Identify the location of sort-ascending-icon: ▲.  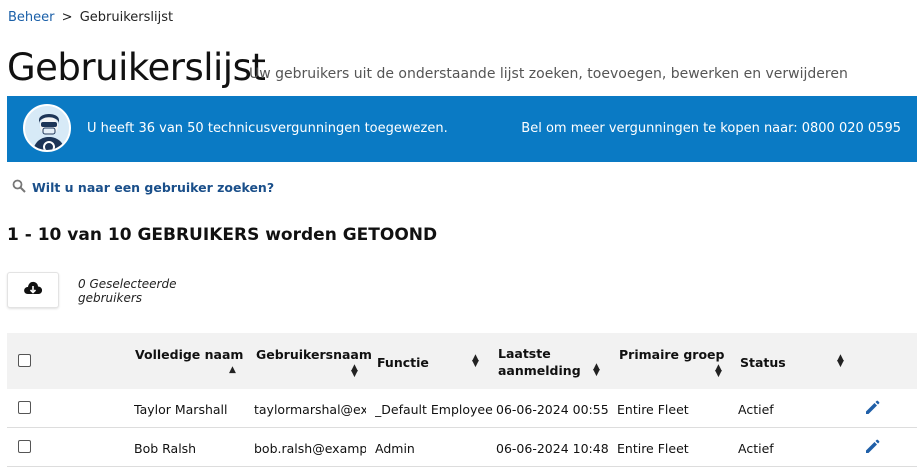
(232, 370).